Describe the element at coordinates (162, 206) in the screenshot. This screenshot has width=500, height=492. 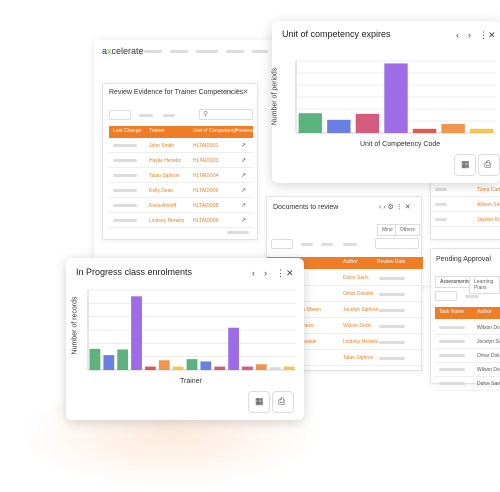
I see `trainer-cell: Keira Amorff` at that location.